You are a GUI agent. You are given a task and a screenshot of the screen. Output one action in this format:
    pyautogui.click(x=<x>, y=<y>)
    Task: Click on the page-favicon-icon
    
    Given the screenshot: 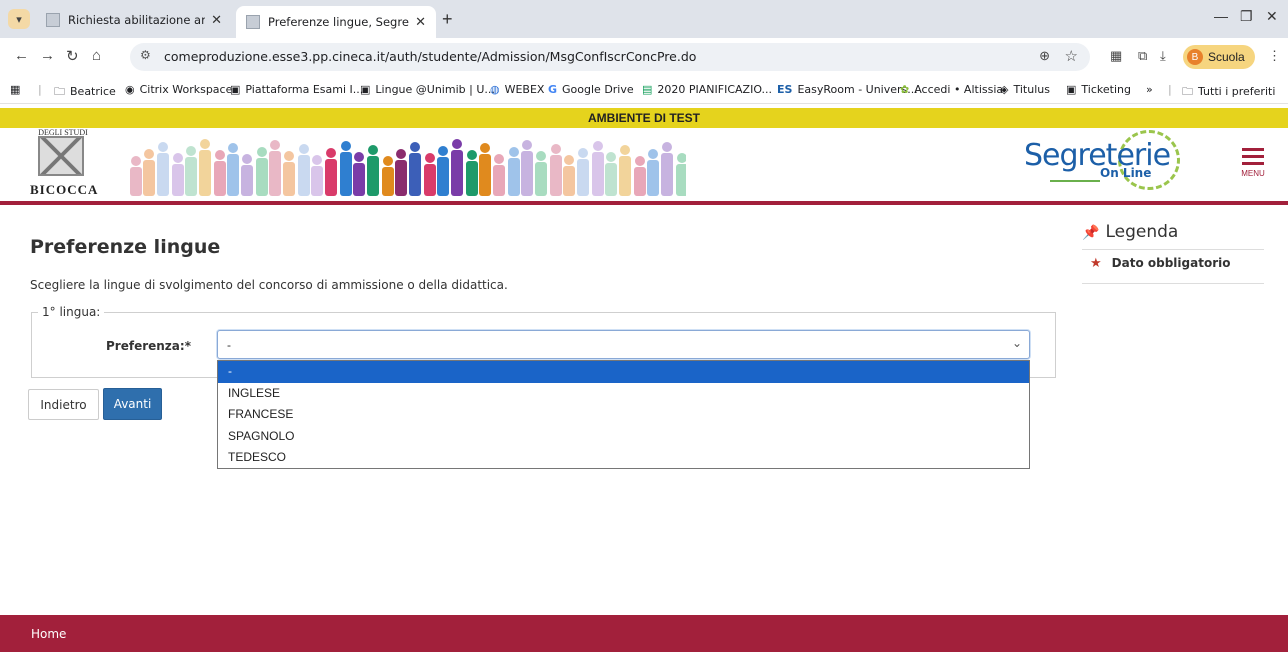 What is the action you would take?
    pyautogui.click(x=253, y=22)
    